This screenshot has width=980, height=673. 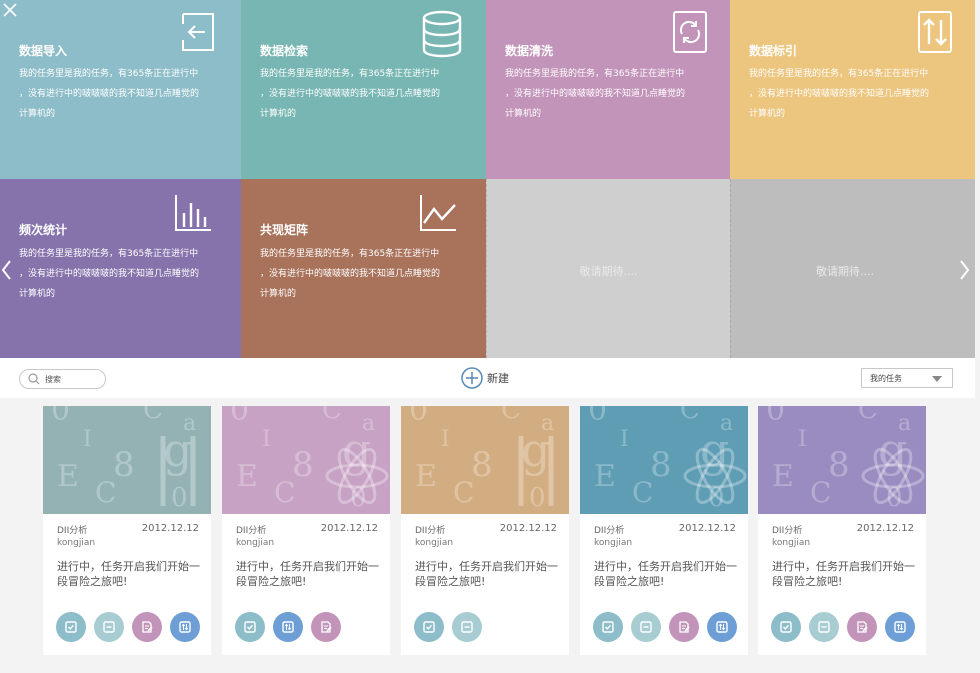 What do you see at coordinates (485, 378) in the screenshot?
I see `new-task-button: 新建` at bounding box center [485, 378].